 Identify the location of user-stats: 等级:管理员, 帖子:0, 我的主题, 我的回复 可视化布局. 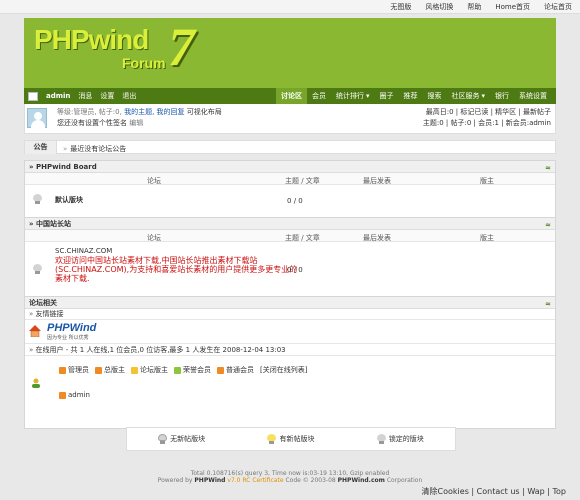
(139, 112).